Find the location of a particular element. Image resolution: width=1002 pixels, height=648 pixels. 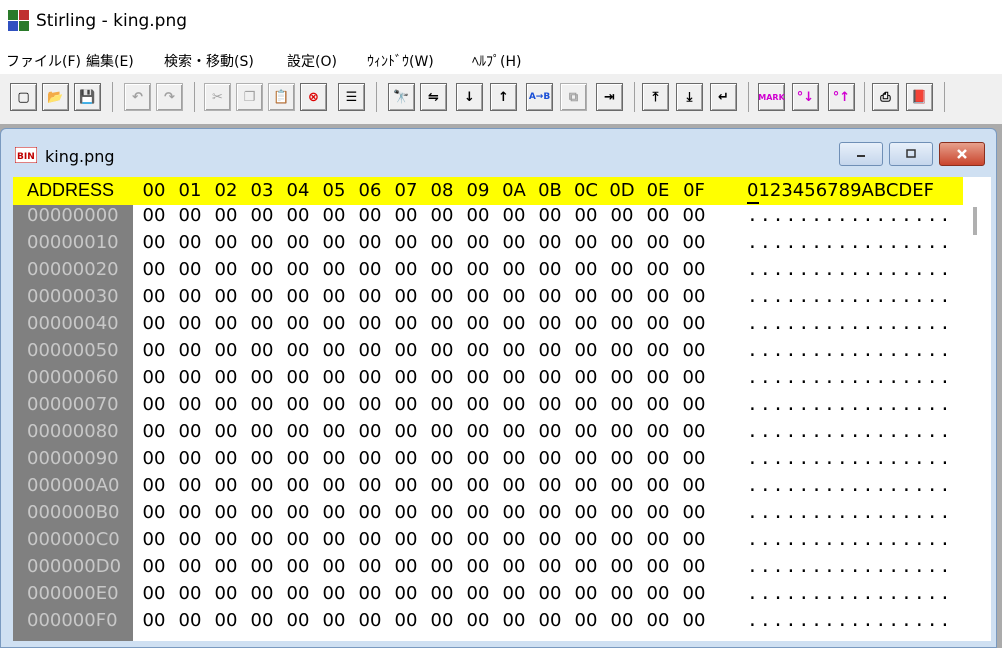

paste-icon: 📋 is located at coordinates (281, 97).